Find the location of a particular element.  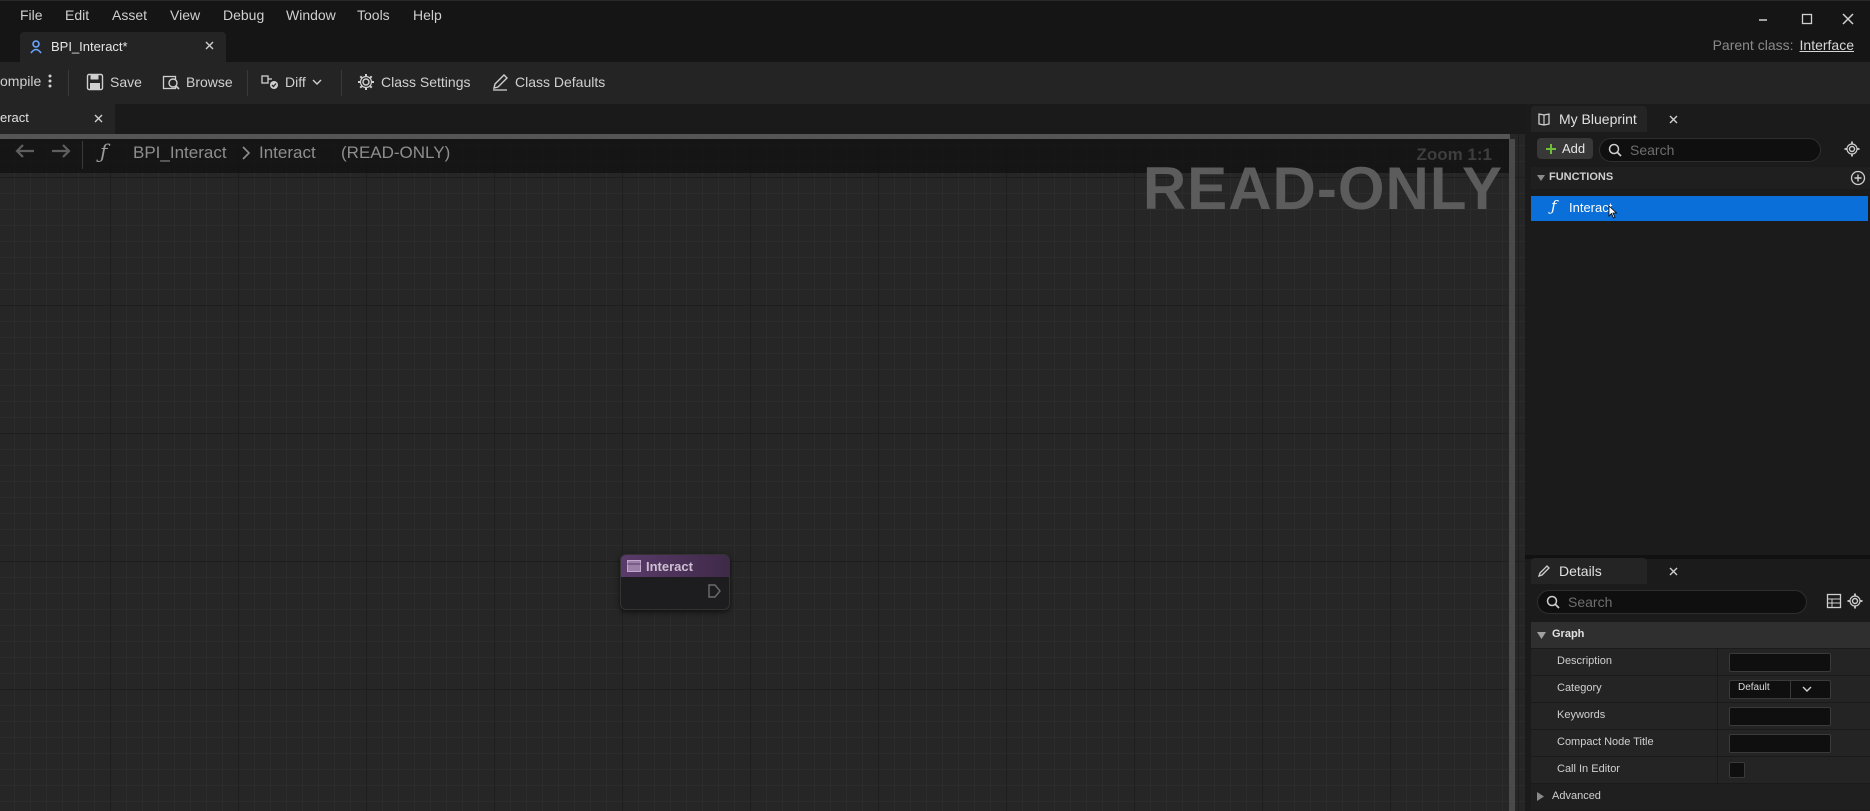

parent-class-link: Interface is located at coordinates (1827, 45).